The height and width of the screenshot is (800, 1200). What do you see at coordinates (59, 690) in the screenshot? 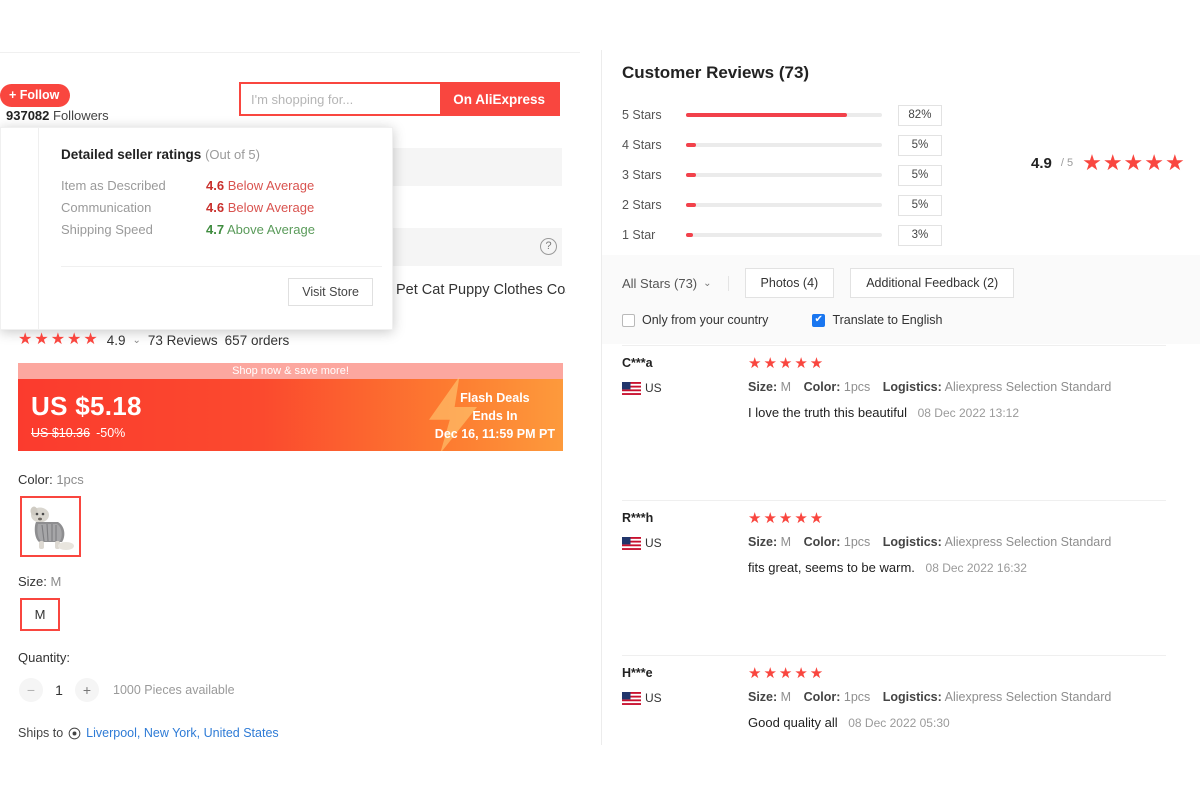
I see `quantity-value: 1` at bounding box center [59, 690].